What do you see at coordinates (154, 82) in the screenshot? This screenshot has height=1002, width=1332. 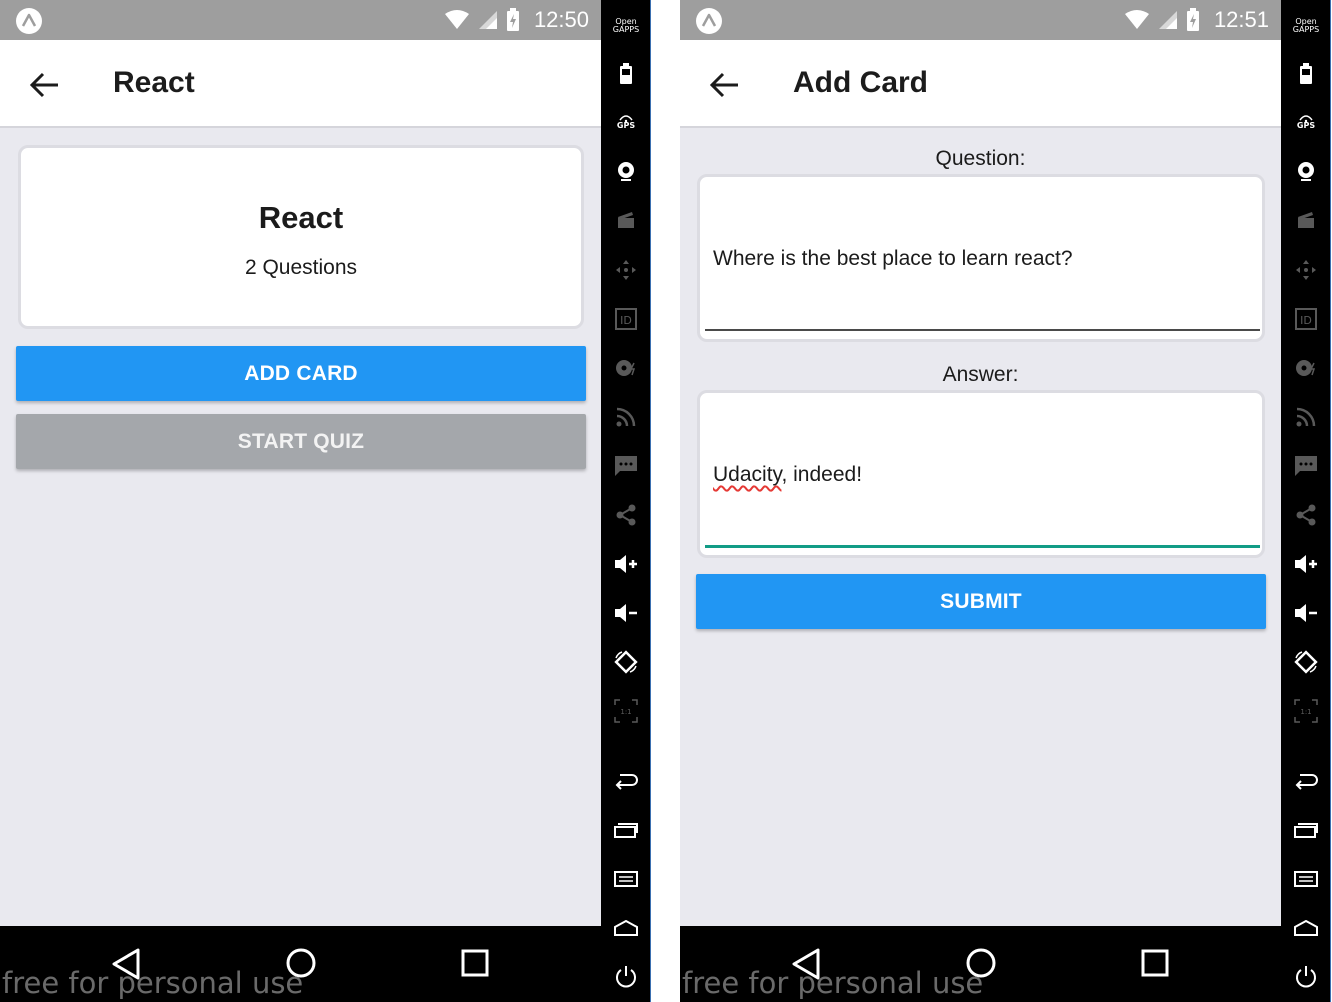 I see `page-title: React` at bounding box center [154, 82].